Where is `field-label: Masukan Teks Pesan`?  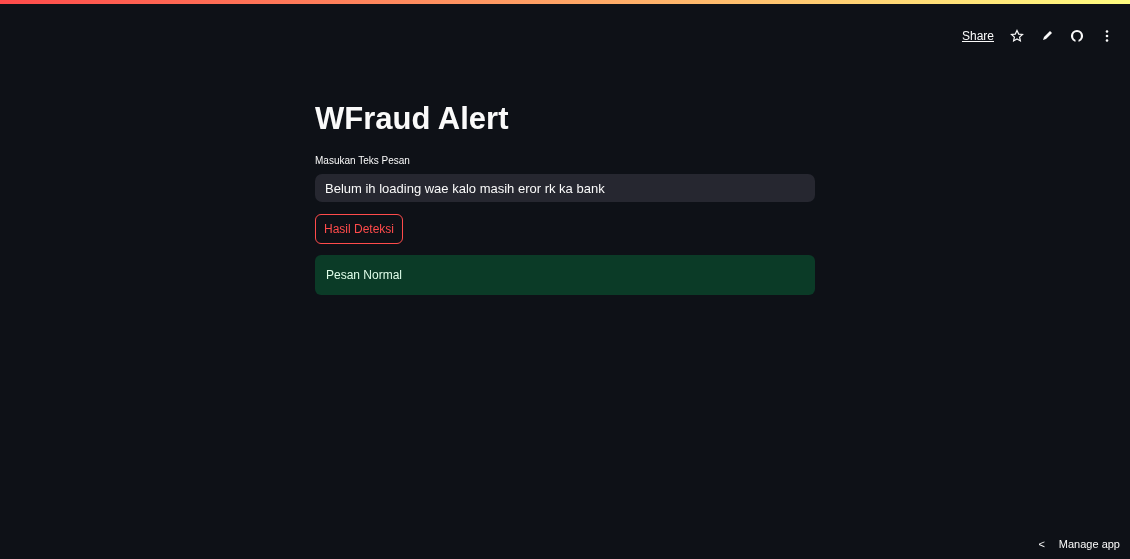
field-label: Masukan Teks Pesan is located at coordinates (363, 161).